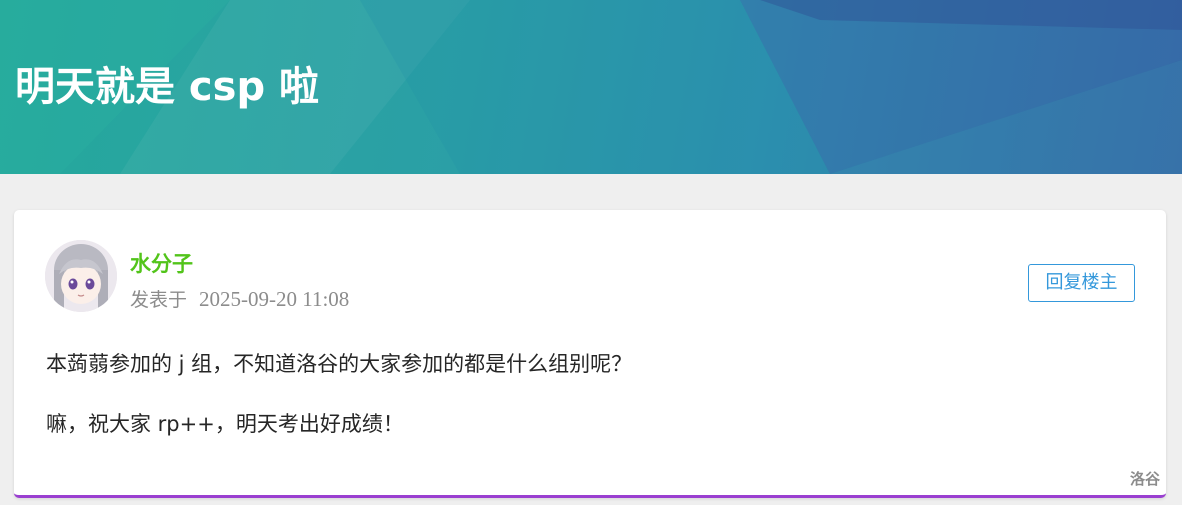  What do you see at coordinates (225, 424) in the screenshot?
I see `post-paragraph-2: 嘛，祝大家 rp++，明天考出好成绩！` at bounding box center [225, 424].